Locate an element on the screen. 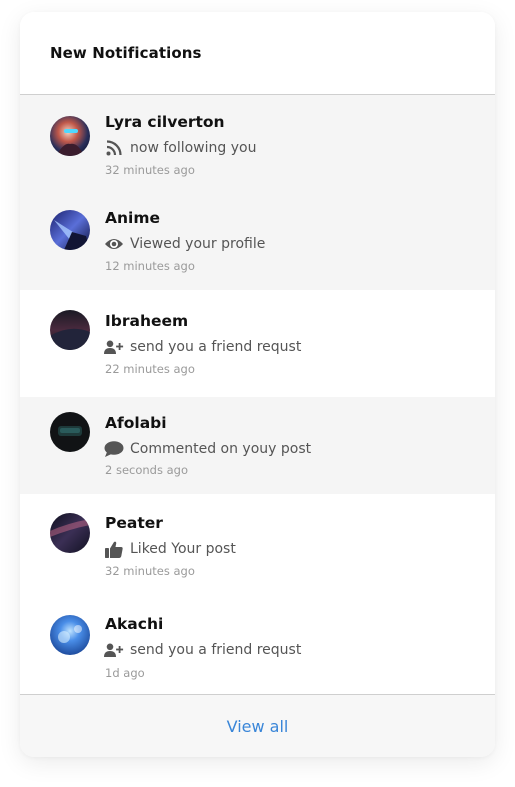 The width and height of the screenshot is (515, 787). comment-icon is located at coordinates (114, 449).